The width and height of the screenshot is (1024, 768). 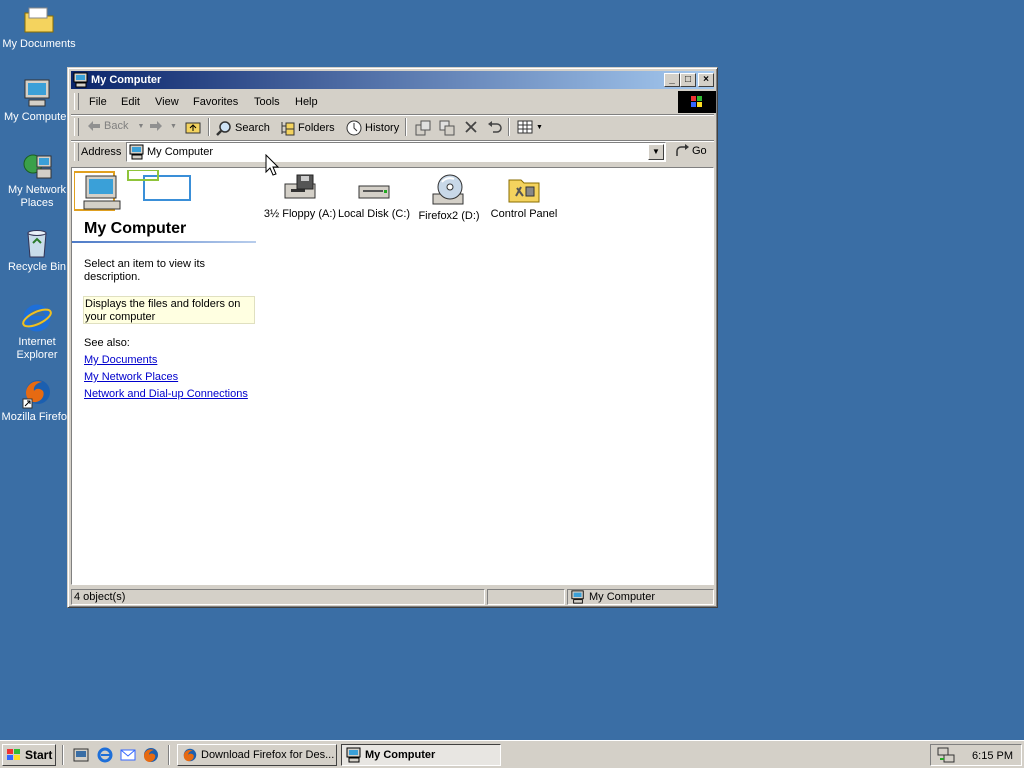 What do you see at coordinates (107, 343) in the screenshot?
I see `see-also-label: See also:` at bounding box center [107, 343].